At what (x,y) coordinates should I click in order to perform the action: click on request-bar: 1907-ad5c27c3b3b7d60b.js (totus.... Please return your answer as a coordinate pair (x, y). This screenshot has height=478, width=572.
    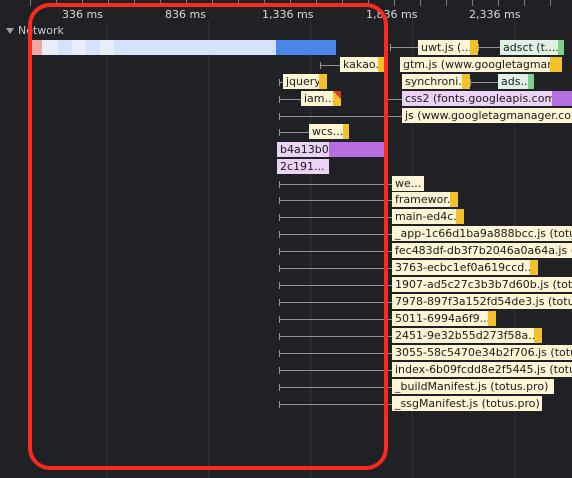
    Looking at the image, I should click on (482, 284).